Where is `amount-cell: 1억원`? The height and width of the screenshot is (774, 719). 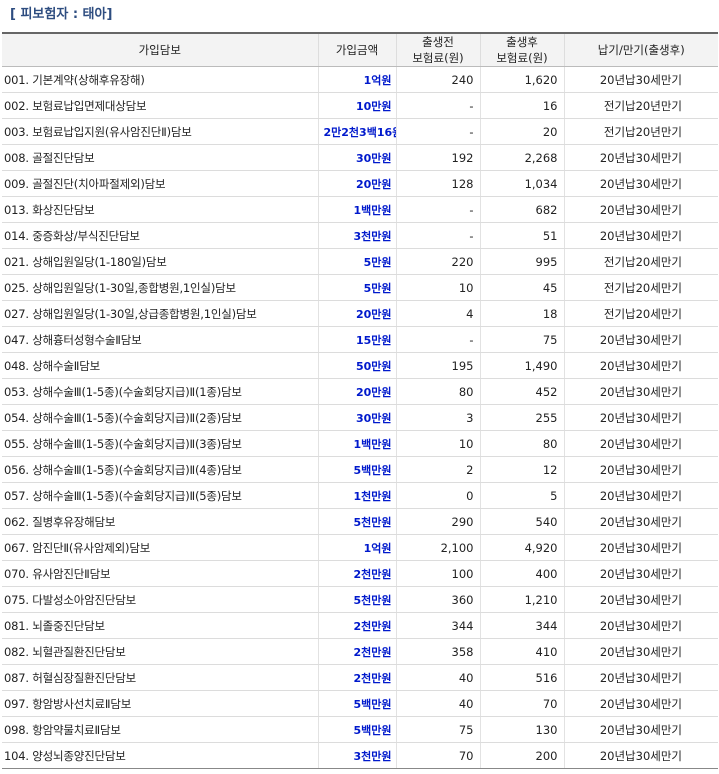
amount-cell: 1억원 is located at coordinates (356, 79).